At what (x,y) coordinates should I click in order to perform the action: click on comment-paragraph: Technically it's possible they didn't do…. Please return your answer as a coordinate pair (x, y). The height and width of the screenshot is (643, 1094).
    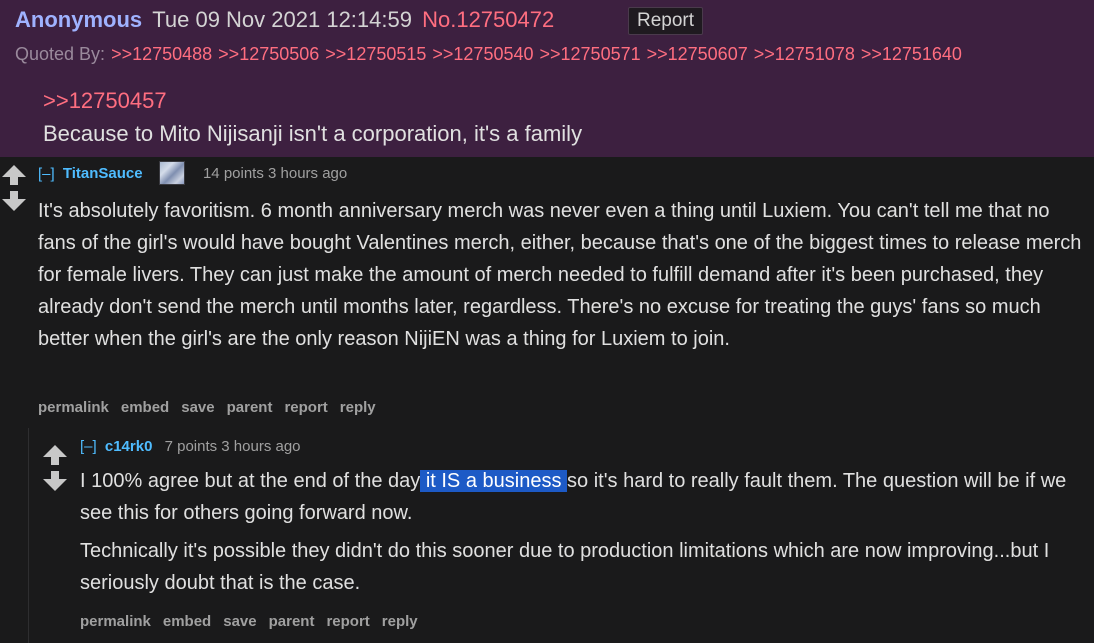
    Looking at the image, I should click on (565, 567).